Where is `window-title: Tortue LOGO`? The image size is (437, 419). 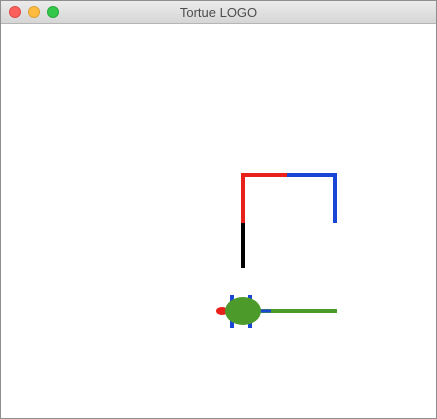
window-title: Tortue LOGO is located at coordinates (218, 12).